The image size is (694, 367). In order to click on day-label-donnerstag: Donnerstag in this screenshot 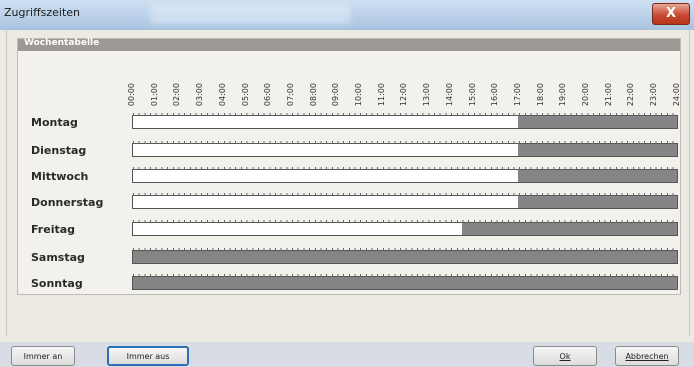, I will do `click(67, 202)`.